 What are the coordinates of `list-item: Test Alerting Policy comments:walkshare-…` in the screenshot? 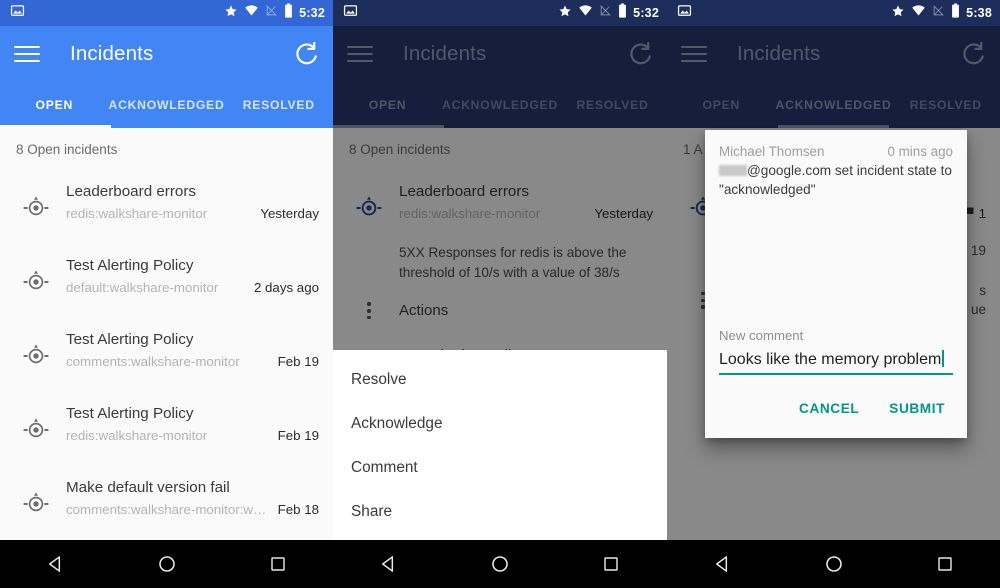 It's located at (166, 352).